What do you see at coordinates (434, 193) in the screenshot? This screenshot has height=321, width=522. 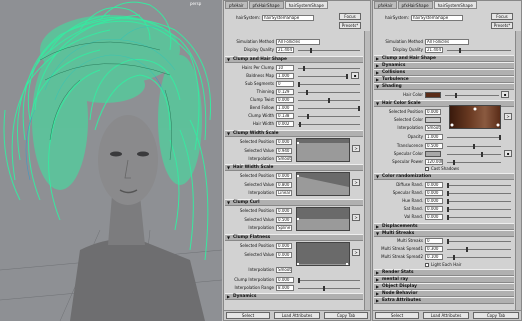 I see `specular-rand-field: 0.000` at bounding box center [434, 193].